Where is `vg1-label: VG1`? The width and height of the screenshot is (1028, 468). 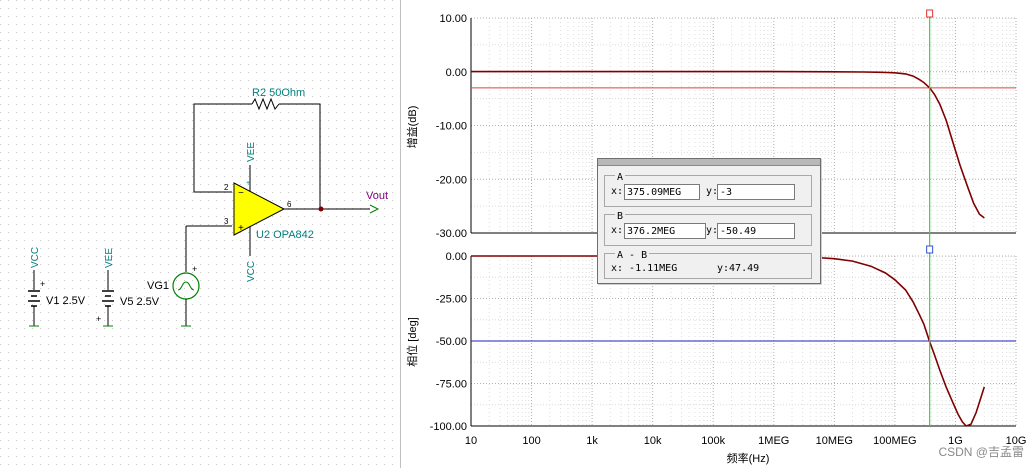 vg1-label: VG1 is located at coordinates (158, 286).